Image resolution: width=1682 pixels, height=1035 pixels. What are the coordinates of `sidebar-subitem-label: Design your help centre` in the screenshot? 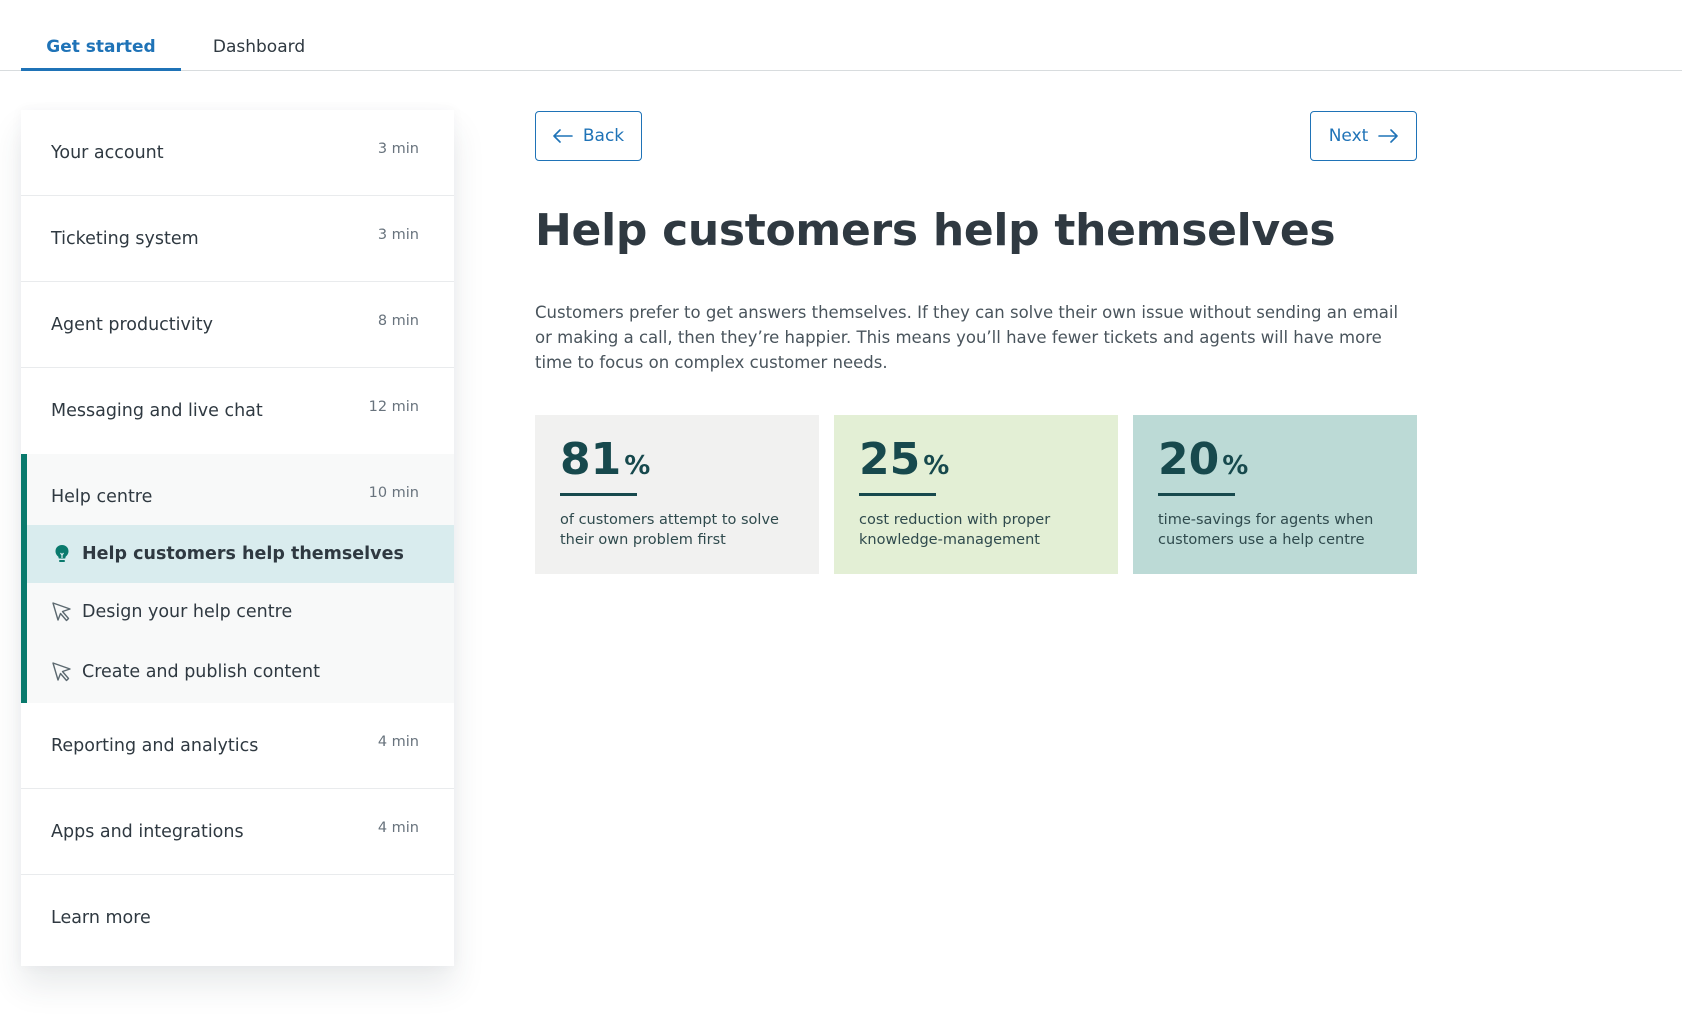 It's located at (187, 612).